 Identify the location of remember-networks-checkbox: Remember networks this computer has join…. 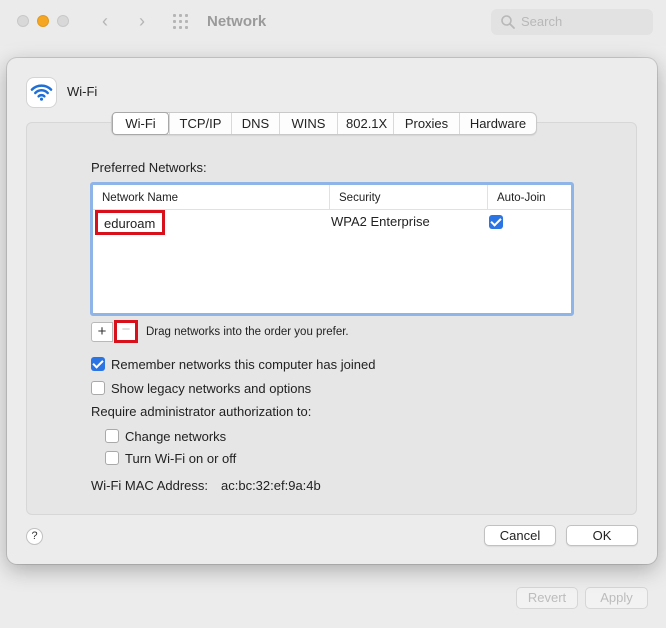
(233, 364).